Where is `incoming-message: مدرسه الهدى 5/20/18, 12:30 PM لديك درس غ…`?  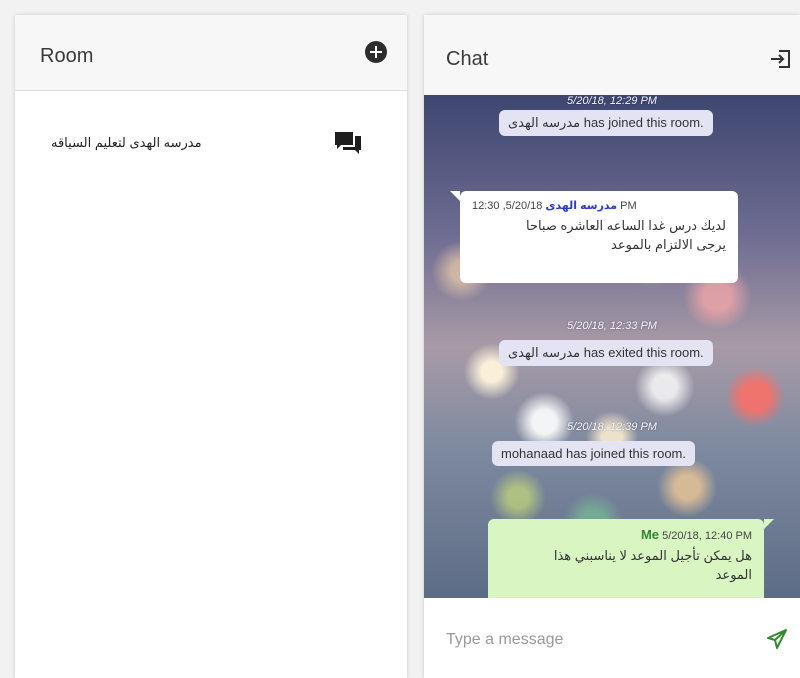 incoming-message: مدرسه الهدى 5/20/18, 12:30 PM لديك درس غ… is located at coordinates (594, 237).